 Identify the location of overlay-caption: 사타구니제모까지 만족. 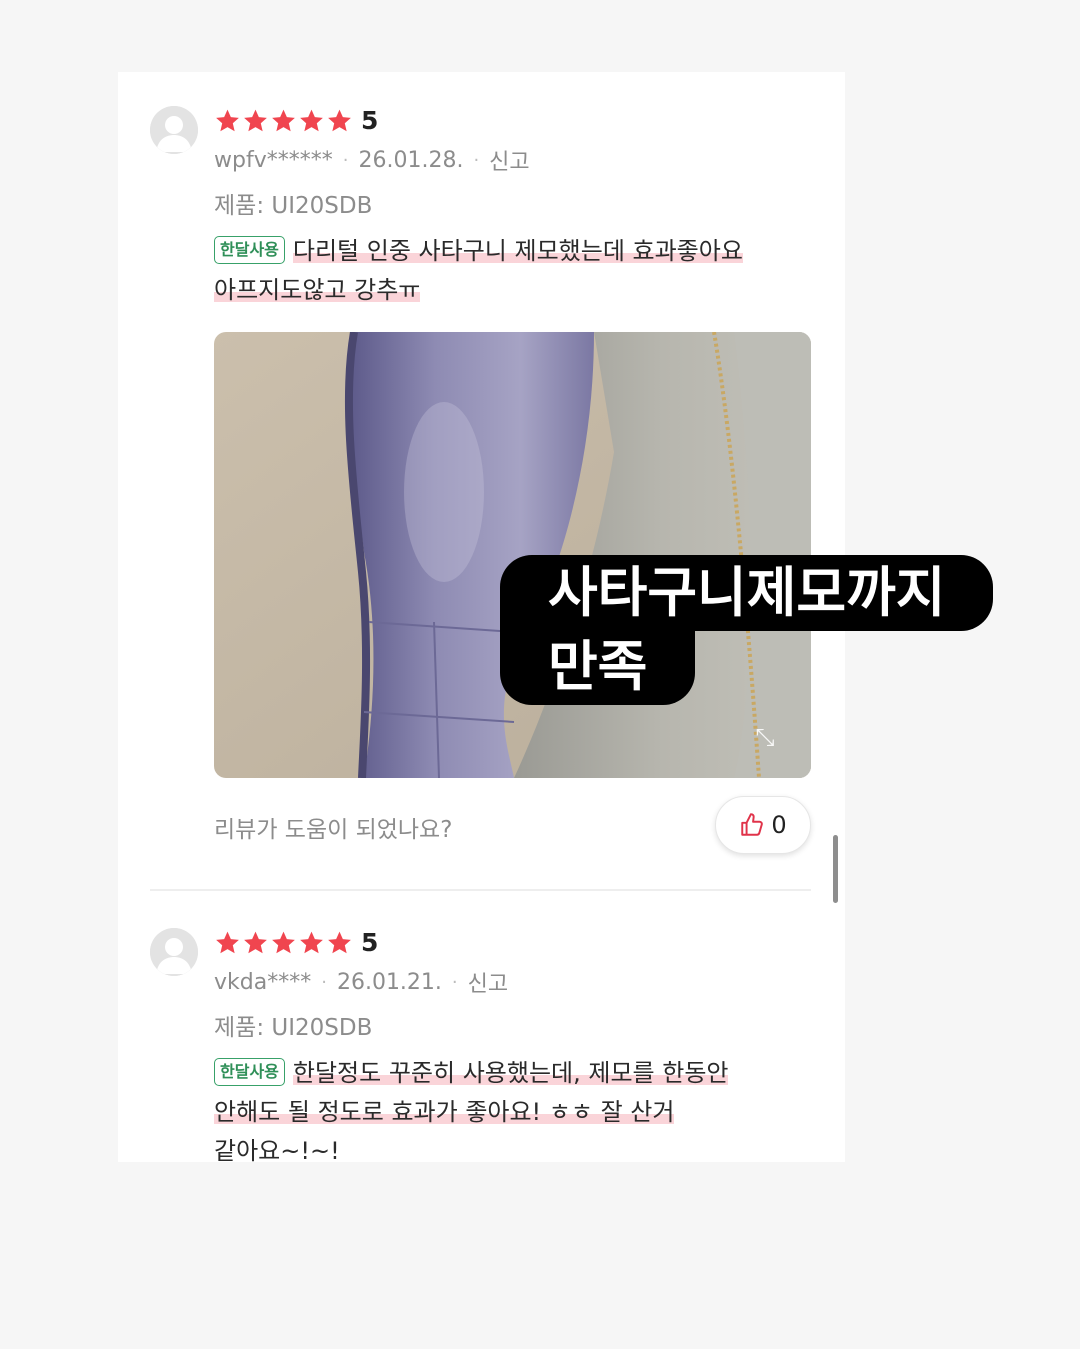
(747, 630).